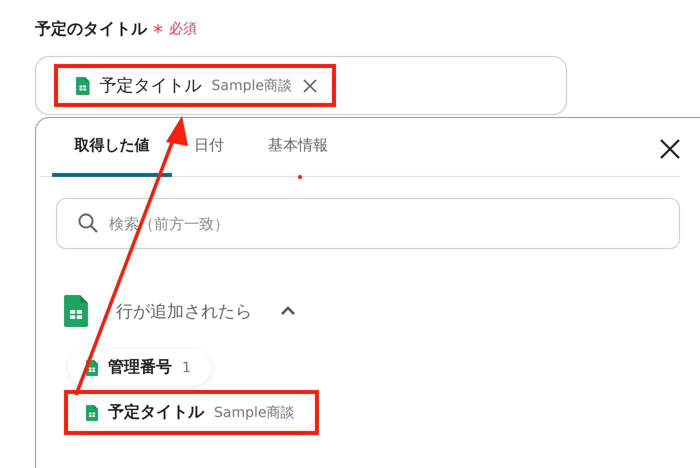  I want to click on title-field: 予定タイトル Sample商談, so click(301, 85).